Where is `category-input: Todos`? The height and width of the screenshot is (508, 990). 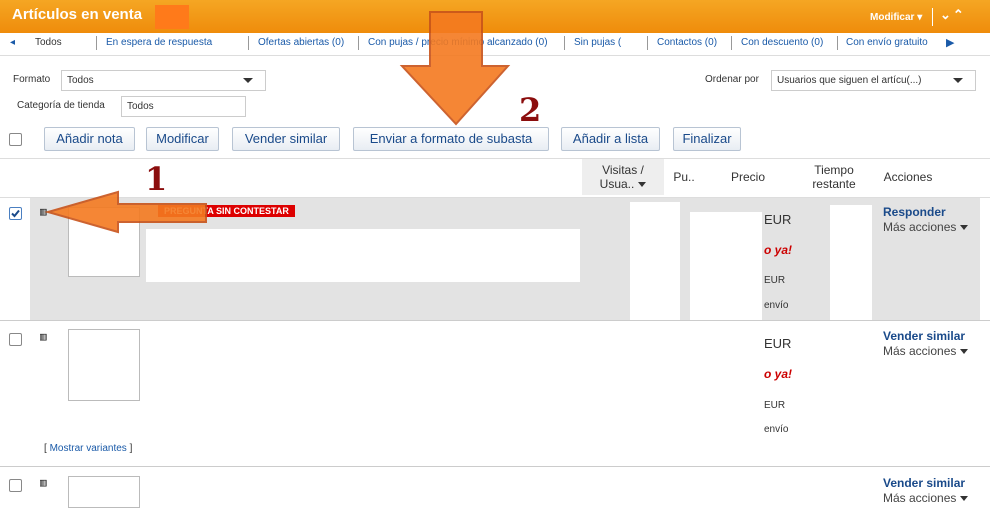 category-input: Todos is located at coordinates (183, 106).